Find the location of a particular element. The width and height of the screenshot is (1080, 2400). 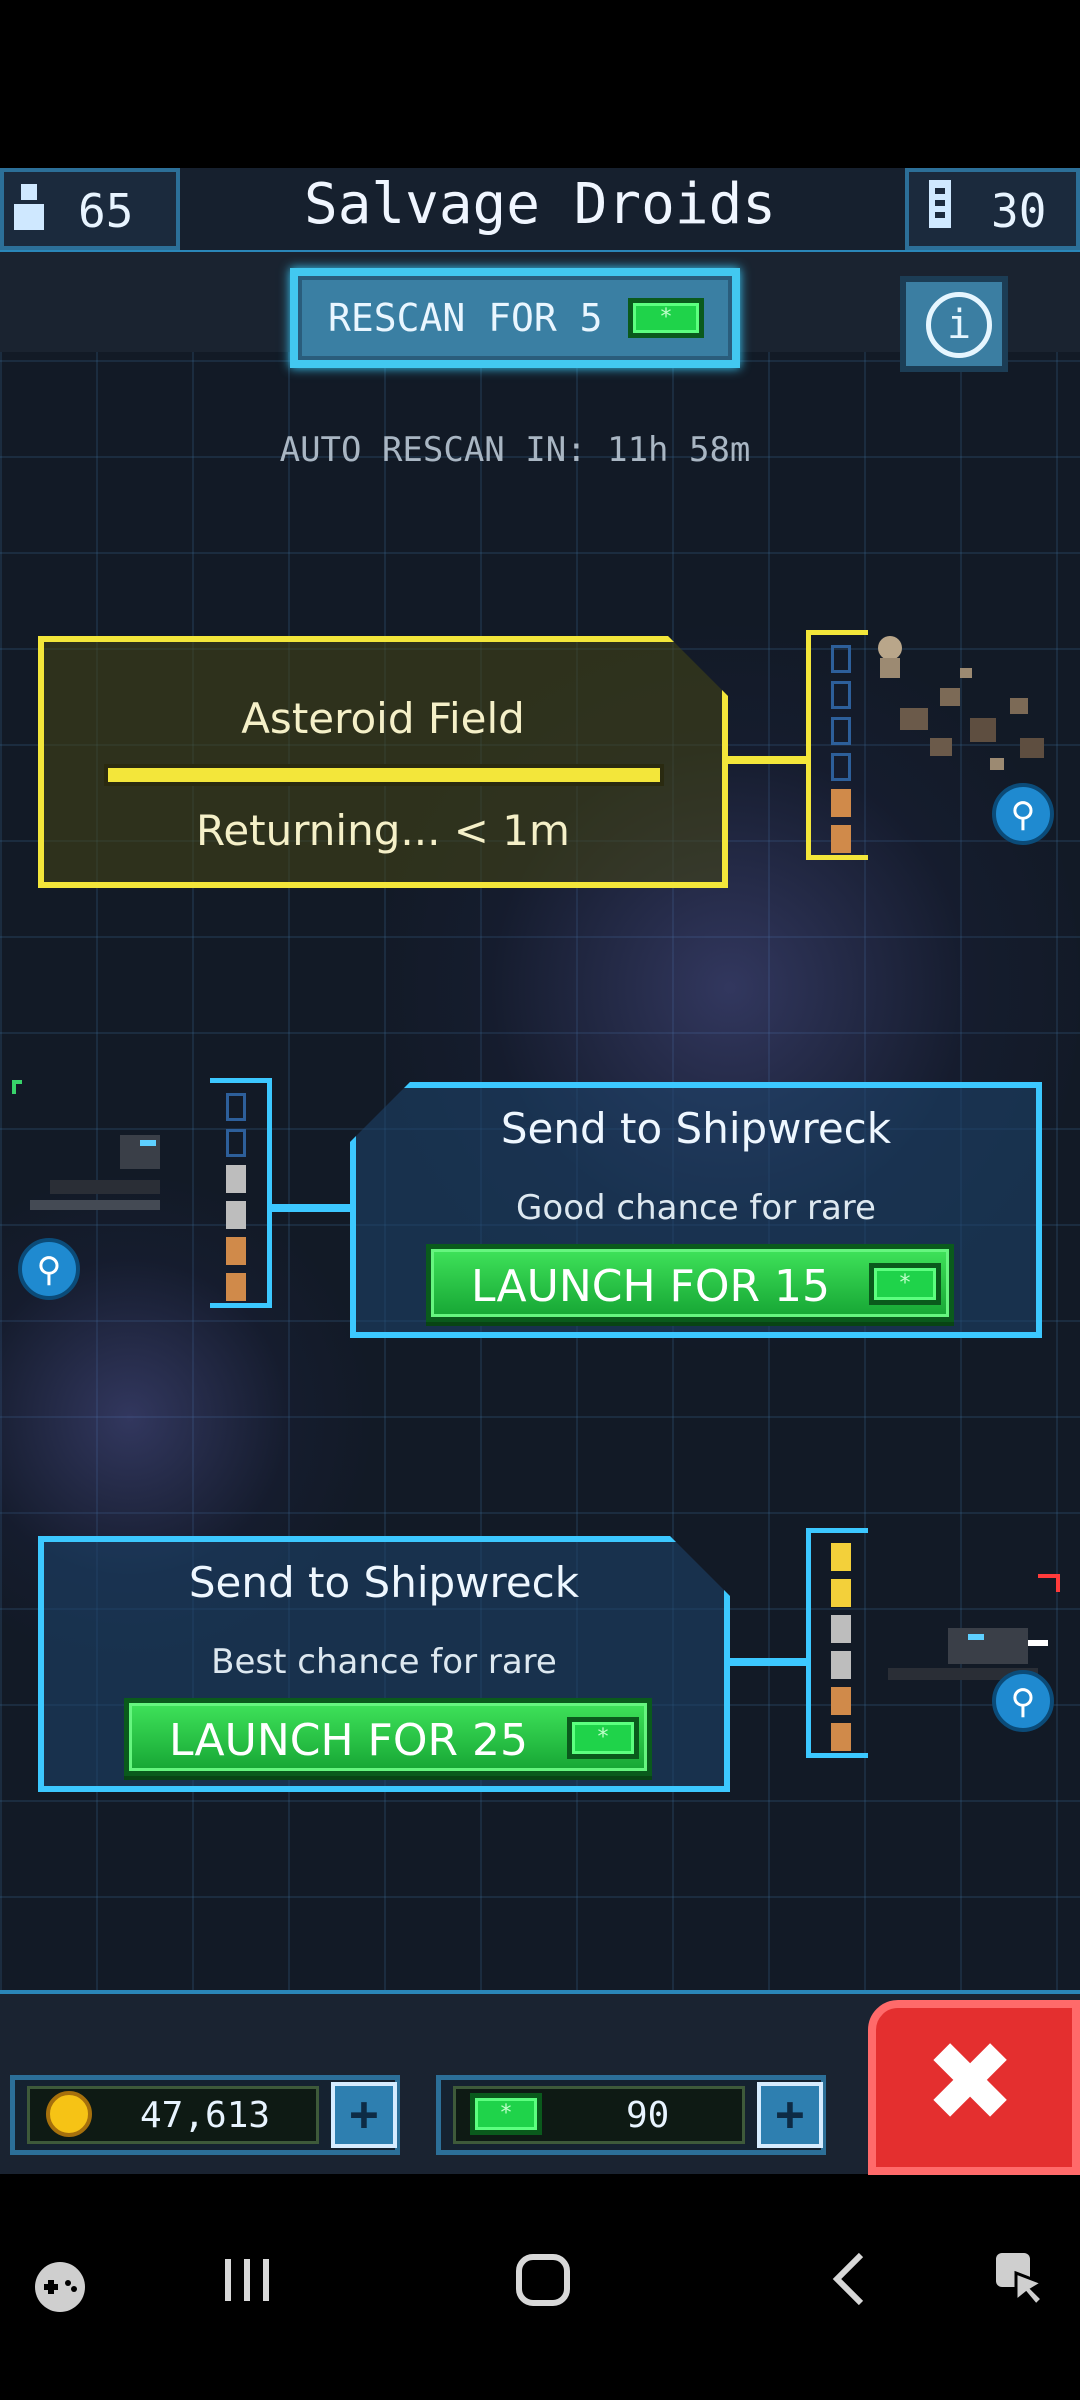

person-icon is located at coordinates (29, 208).